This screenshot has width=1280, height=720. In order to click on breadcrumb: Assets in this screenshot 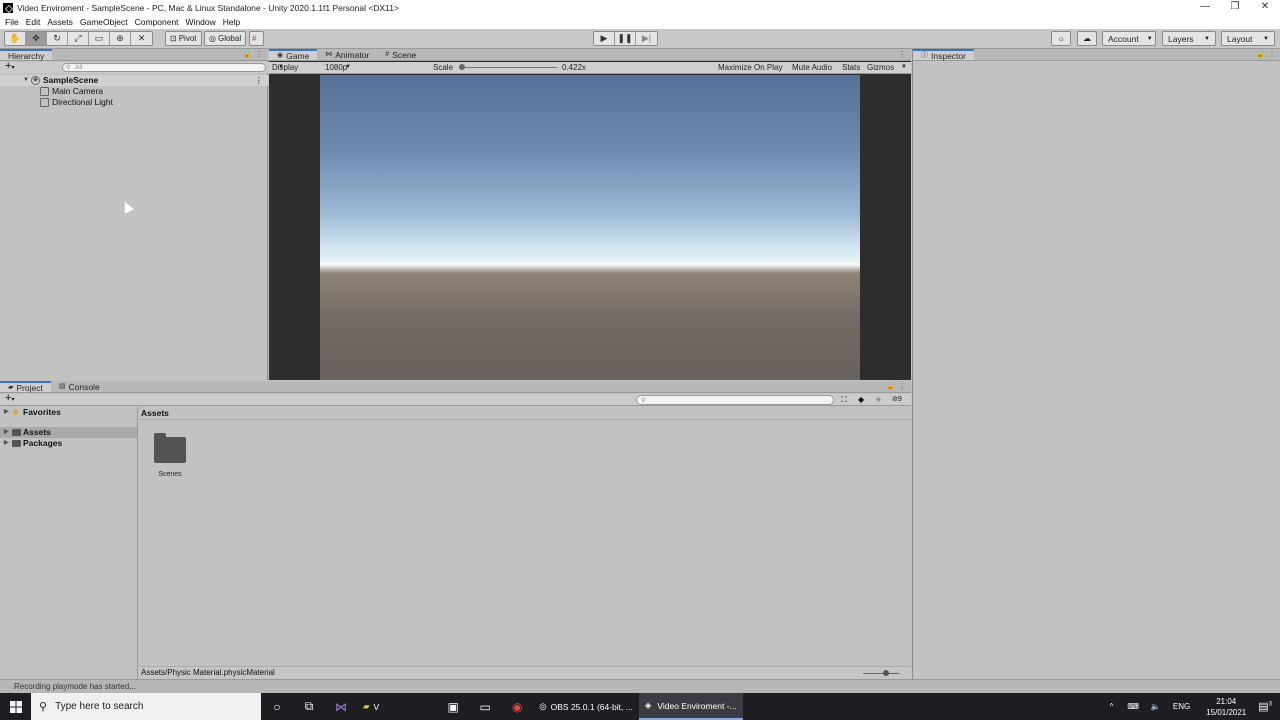, I will do `click(525, 413)`.